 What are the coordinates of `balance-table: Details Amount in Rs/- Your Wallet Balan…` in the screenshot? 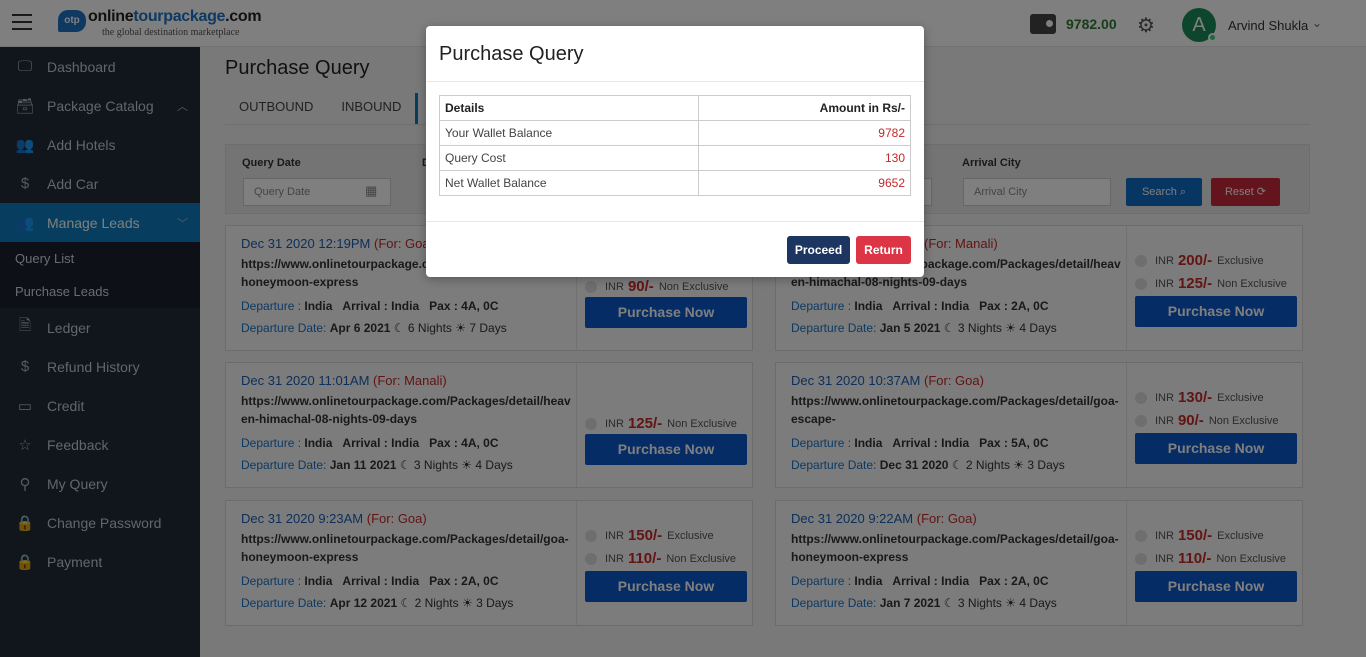 It's located at (674, 145).